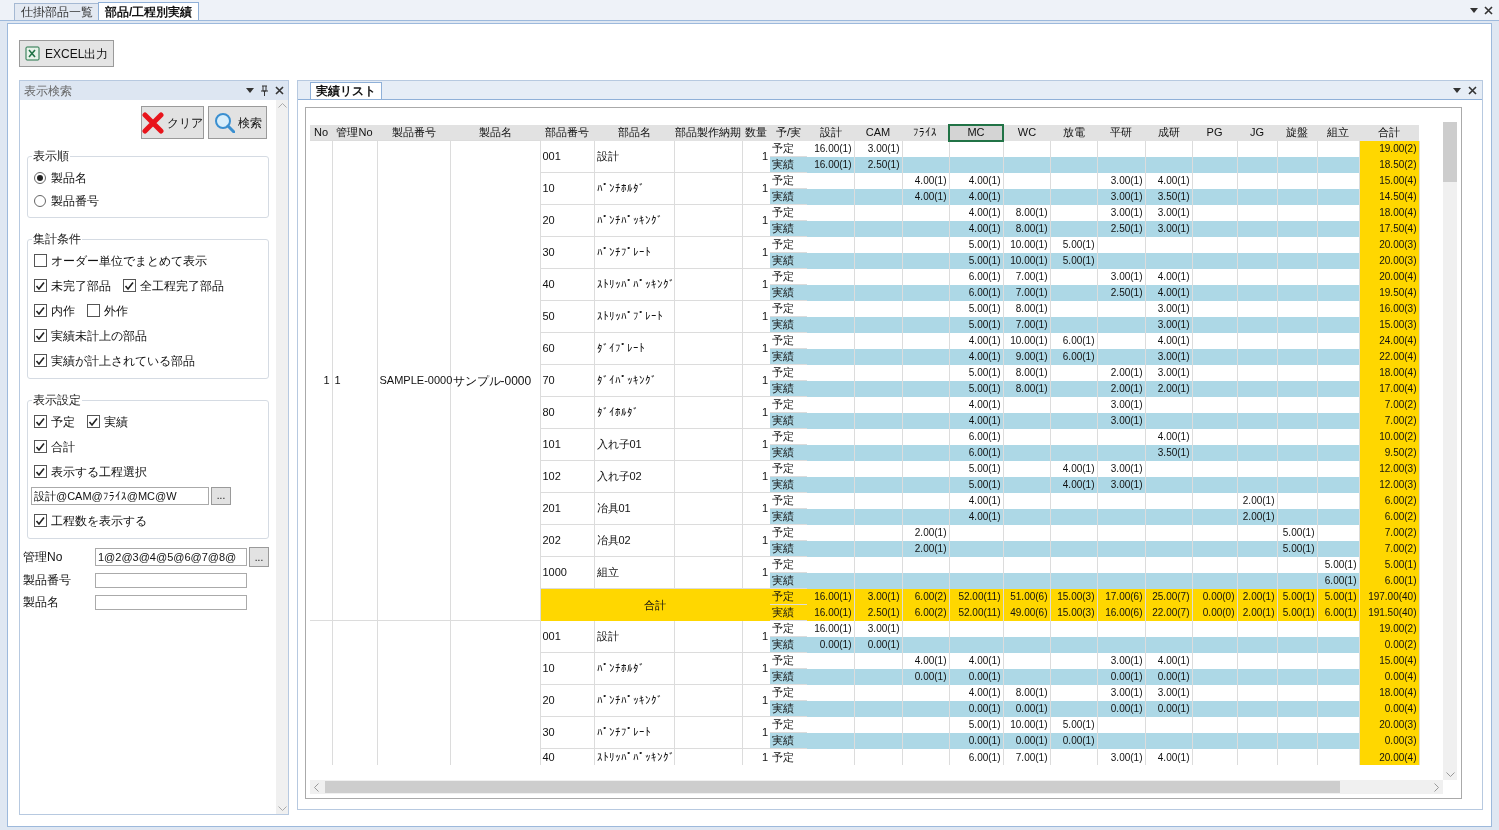  Describe the element at coordinates (634, 252) in the screenshot. I see `table-cell: ﾊﾟﾝﾁﾌﾟﾚｰﾄ` at that location.